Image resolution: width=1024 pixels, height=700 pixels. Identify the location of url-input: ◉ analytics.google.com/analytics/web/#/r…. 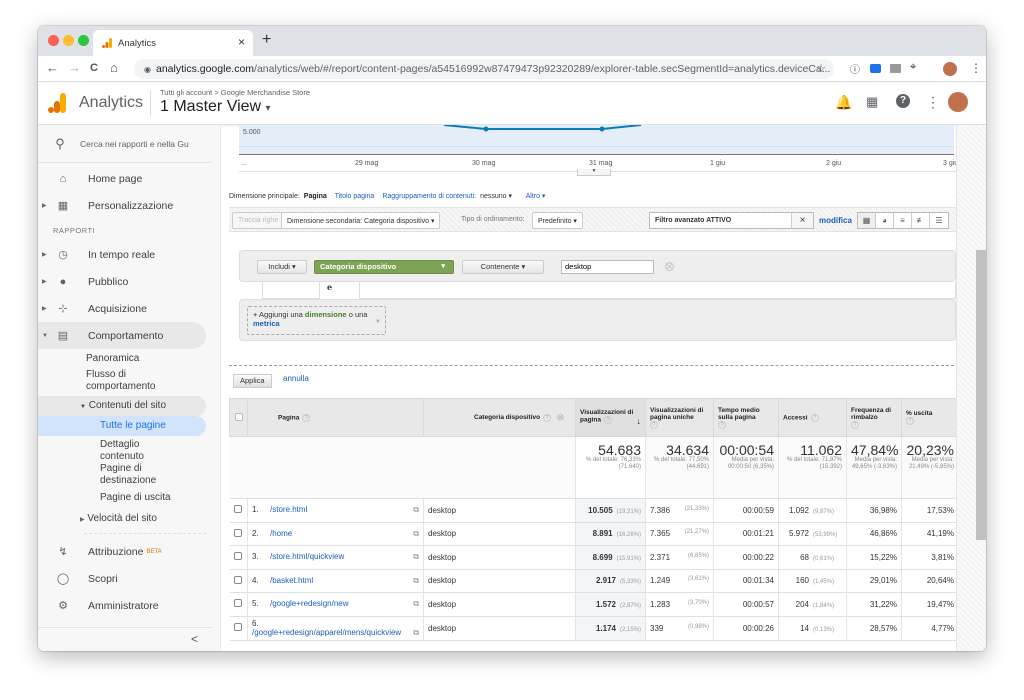
(484, 69).